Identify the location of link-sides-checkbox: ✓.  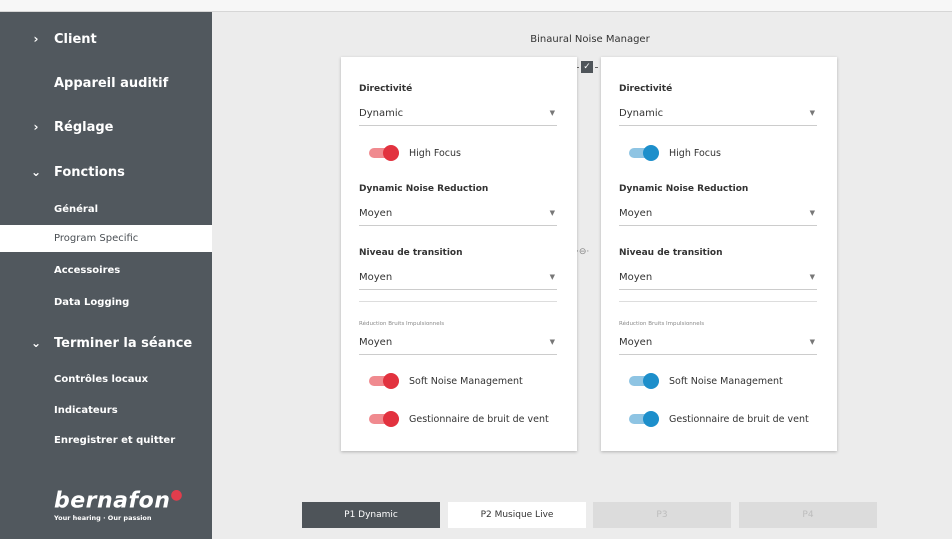
(587, 67).